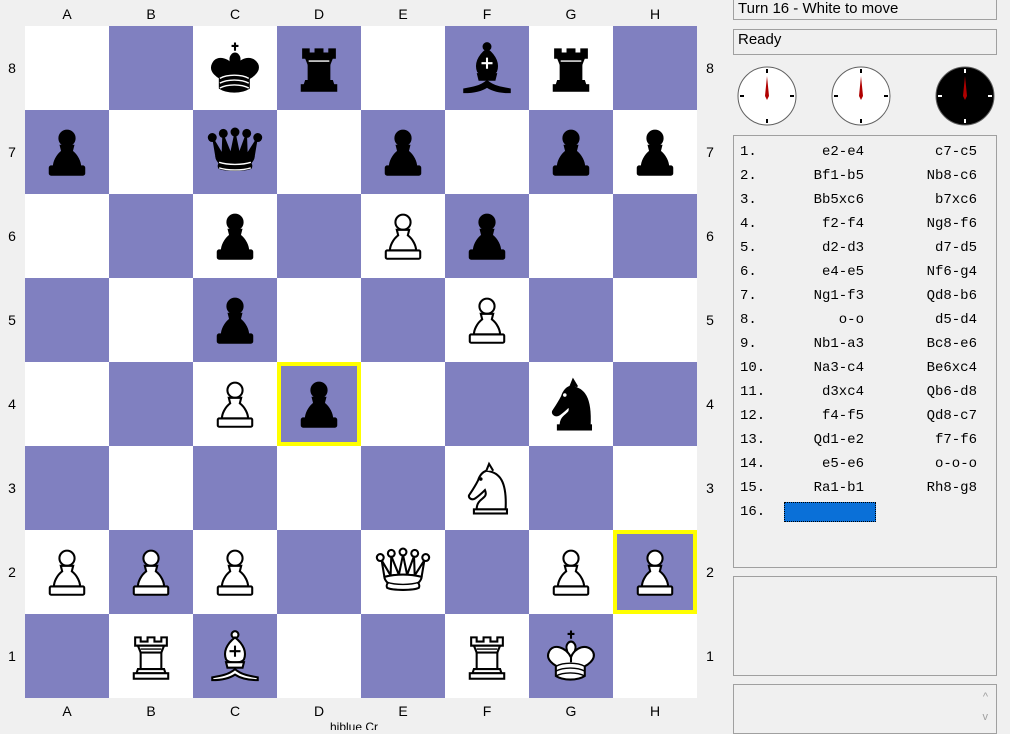  Describe the element at coordinates (929, 296) in the screenshot. I see `black-move: Qd8-b6` at that location.